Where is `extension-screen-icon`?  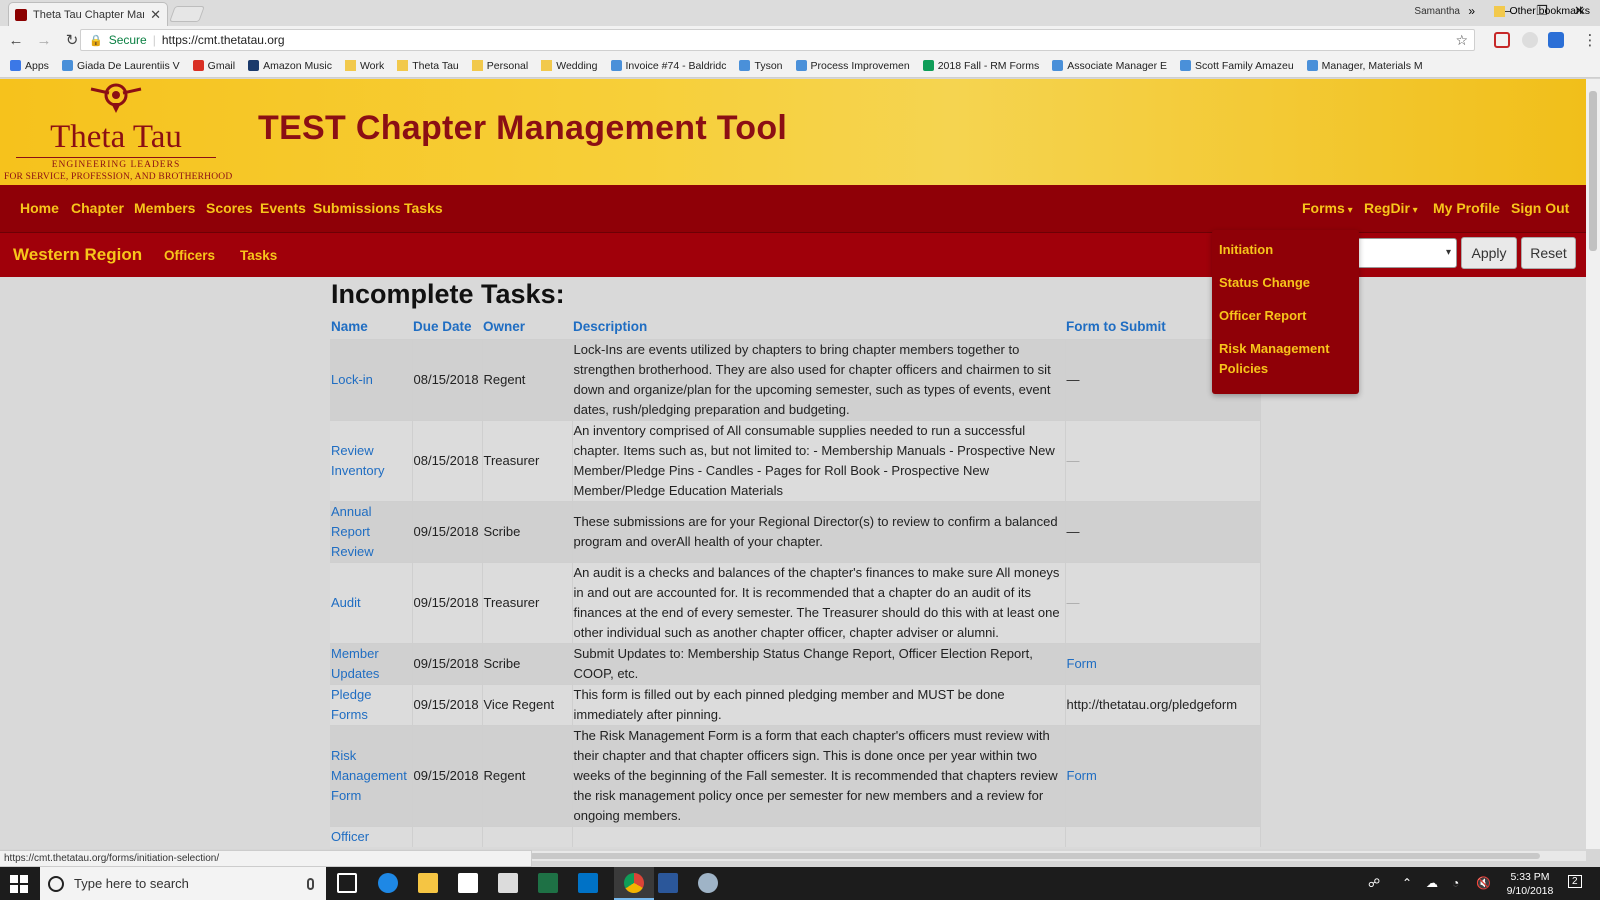
extension-screen-icon is located at coordinates (1556, 40).